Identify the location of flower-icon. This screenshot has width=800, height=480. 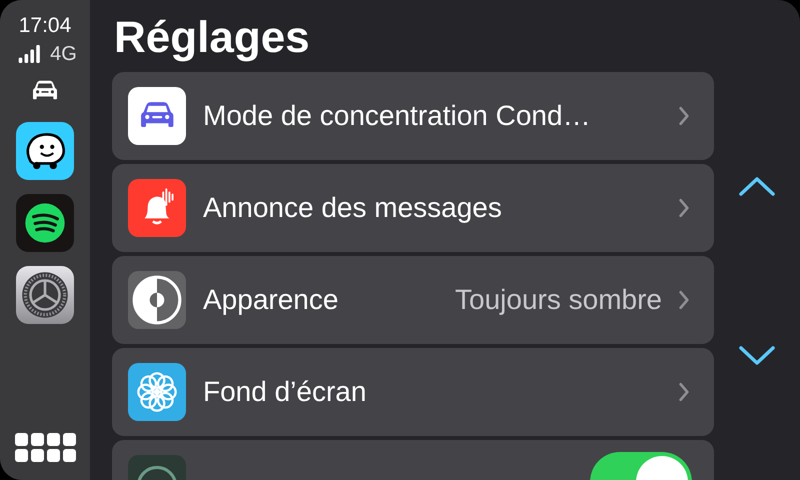
(157, 392).